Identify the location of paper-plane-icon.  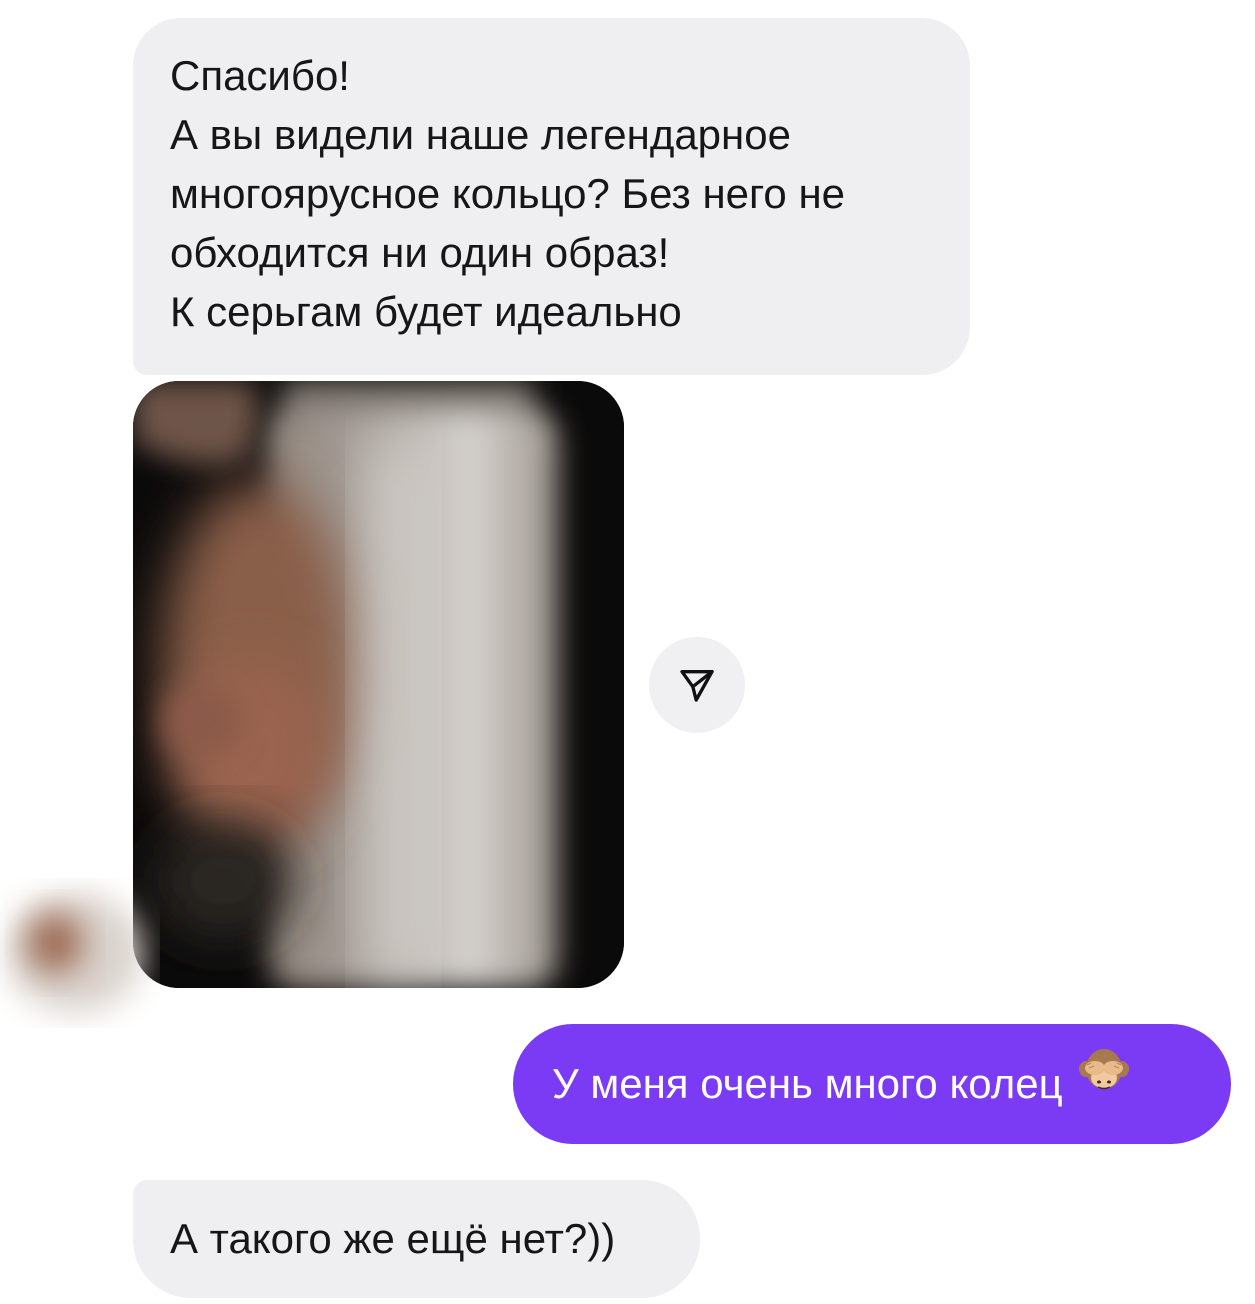
(697, 686).